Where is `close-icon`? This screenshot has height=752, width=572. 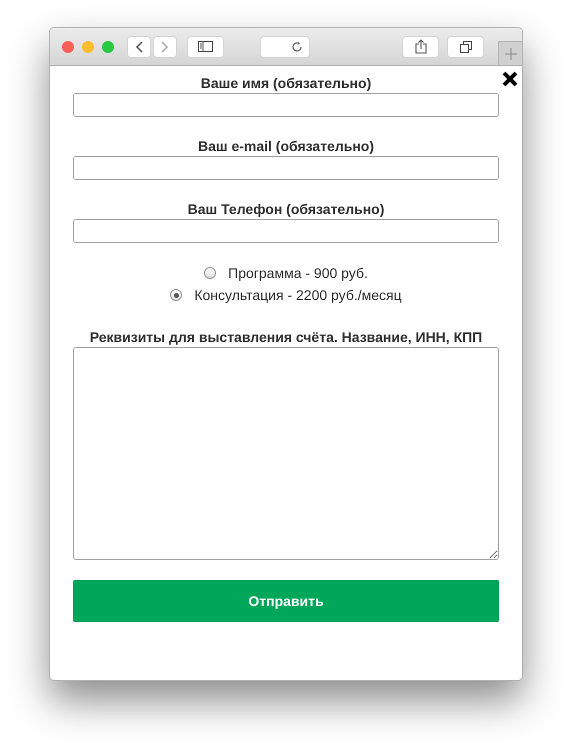
close-icon is located at coordinates (510, 79).